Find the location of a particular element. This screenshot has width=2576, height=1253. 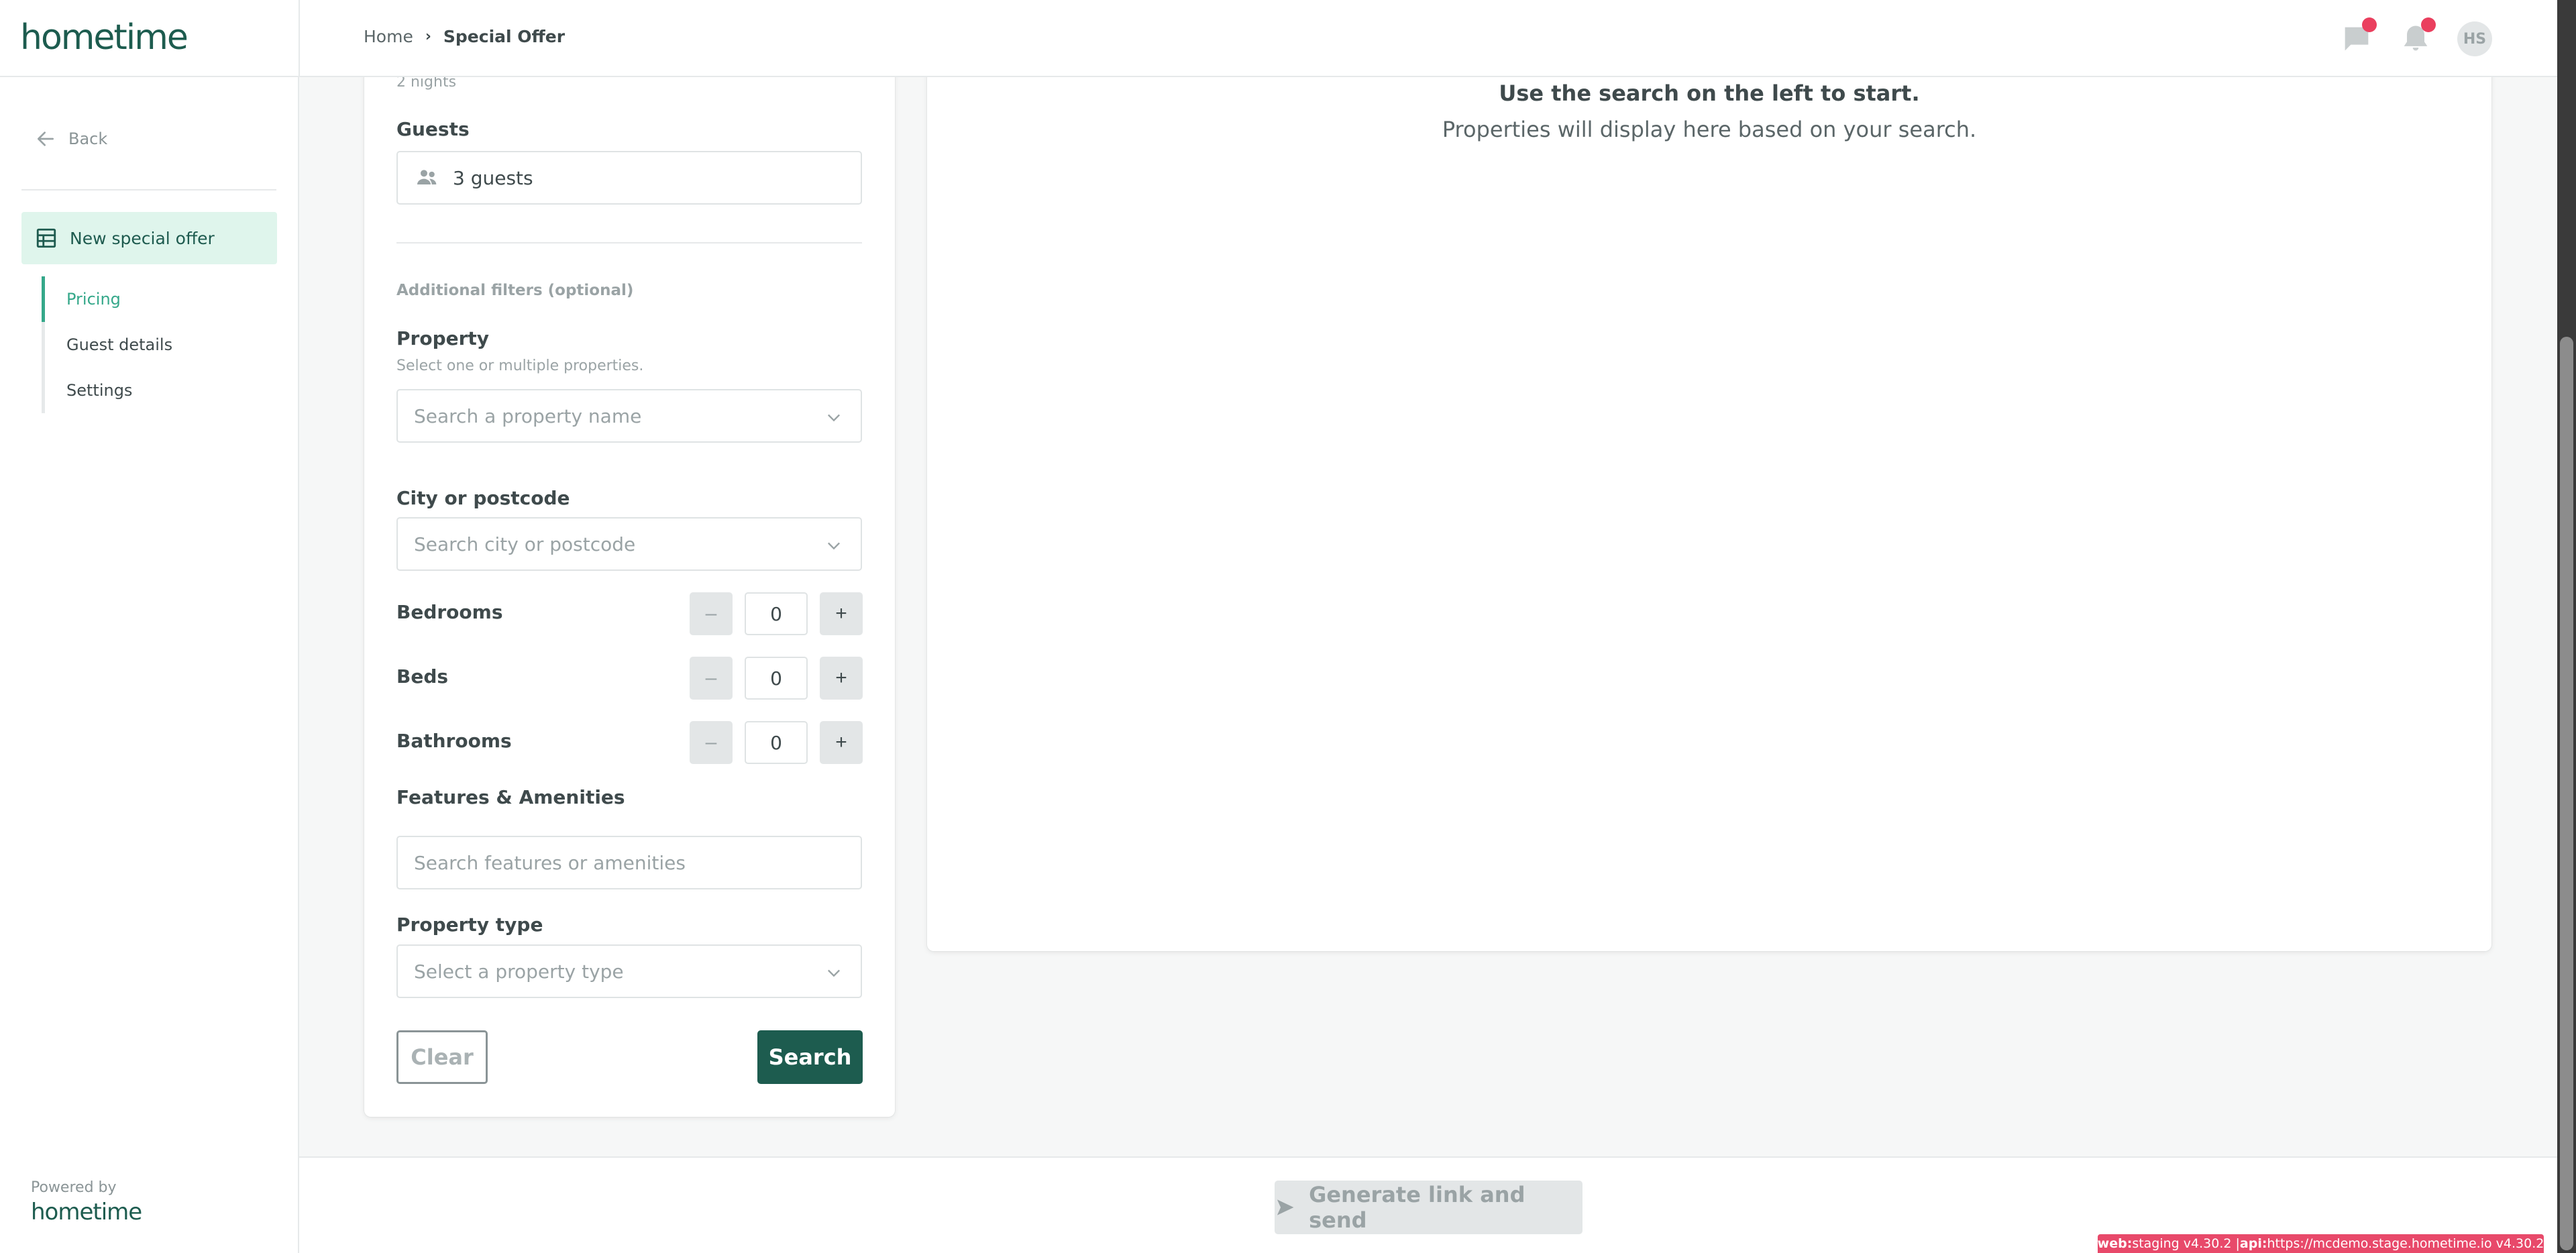

sidebar-item-settings: Settings is located at coordinates (162, 390).